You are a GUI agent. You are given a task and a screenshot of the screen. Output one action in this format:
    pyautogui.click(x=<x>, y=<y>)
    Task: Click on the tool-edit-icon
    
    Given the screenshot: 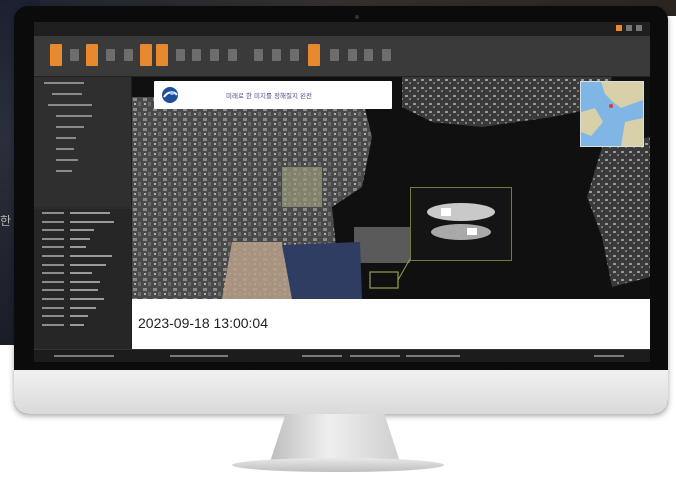 What is the action you would take?
    pyautogui.click(x=128, y=55)
    